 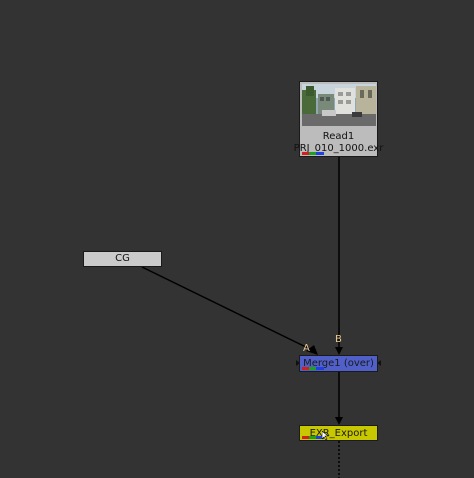 What do you see at coordinates (325, 436) in the screenshot?
I see `mouse-cursor-icon` at bounding box center [325, 436].